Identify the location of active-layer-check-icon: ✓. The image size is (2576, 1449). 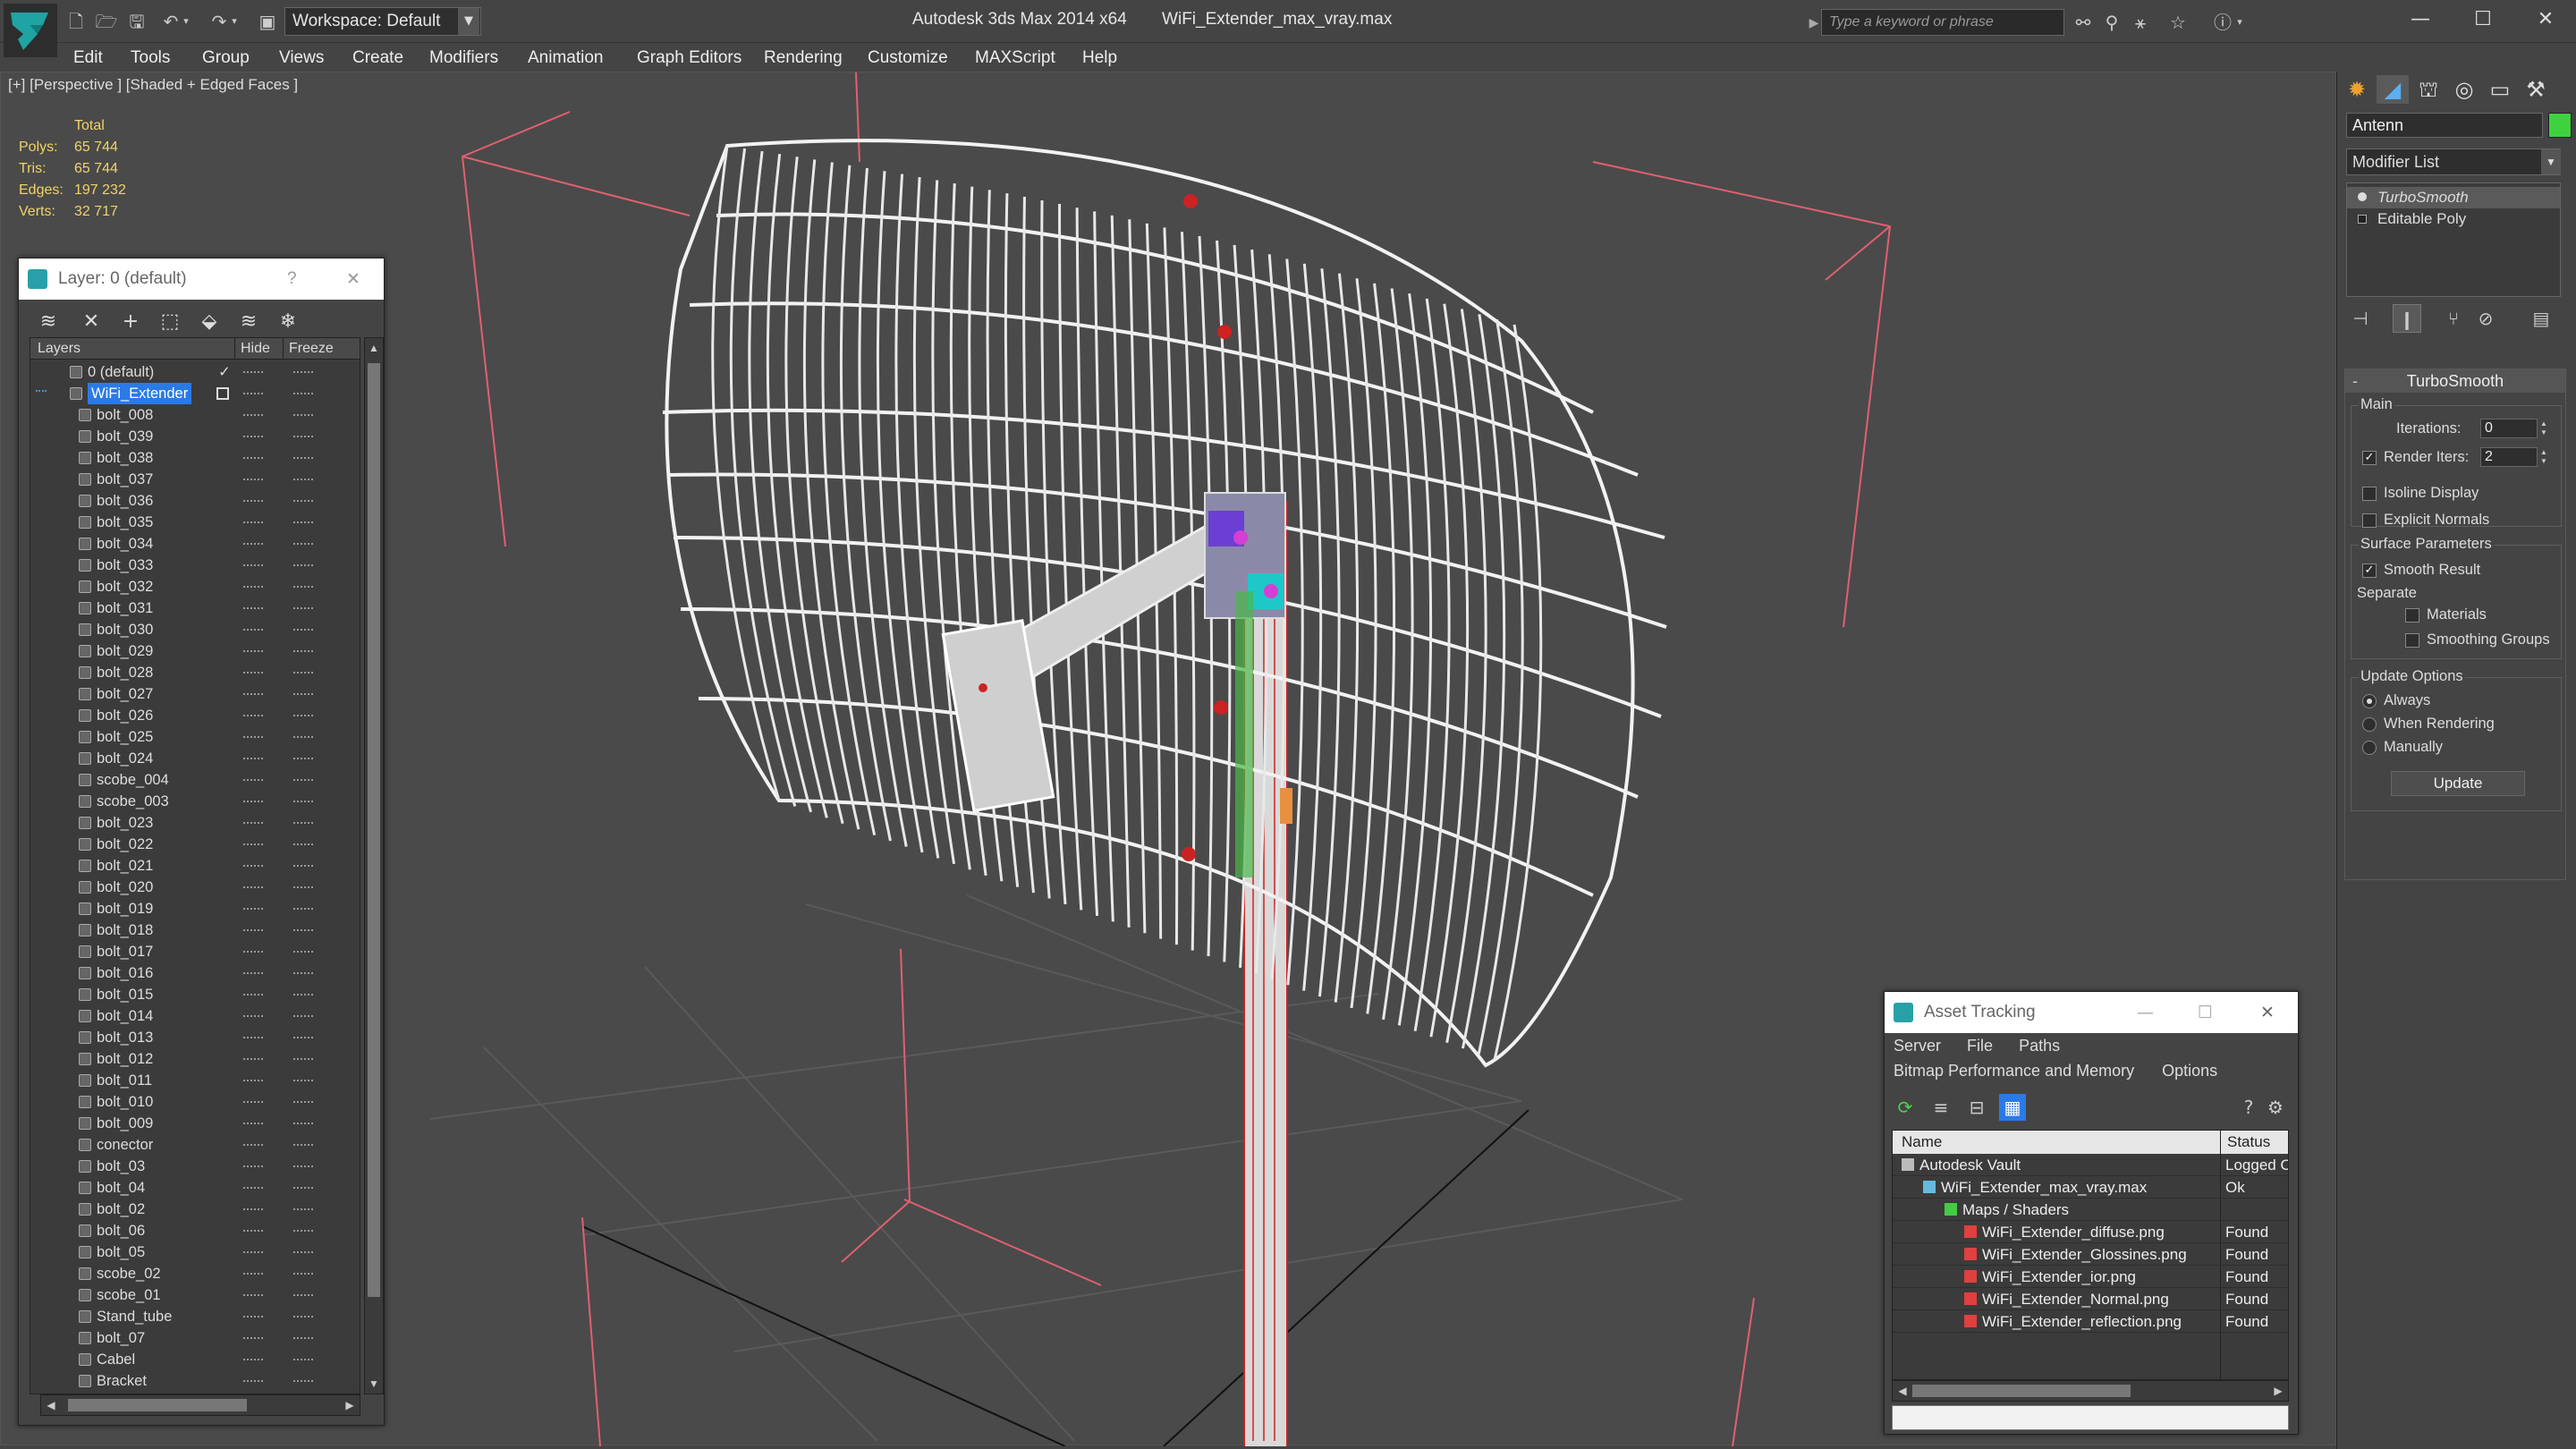
(224, 372).